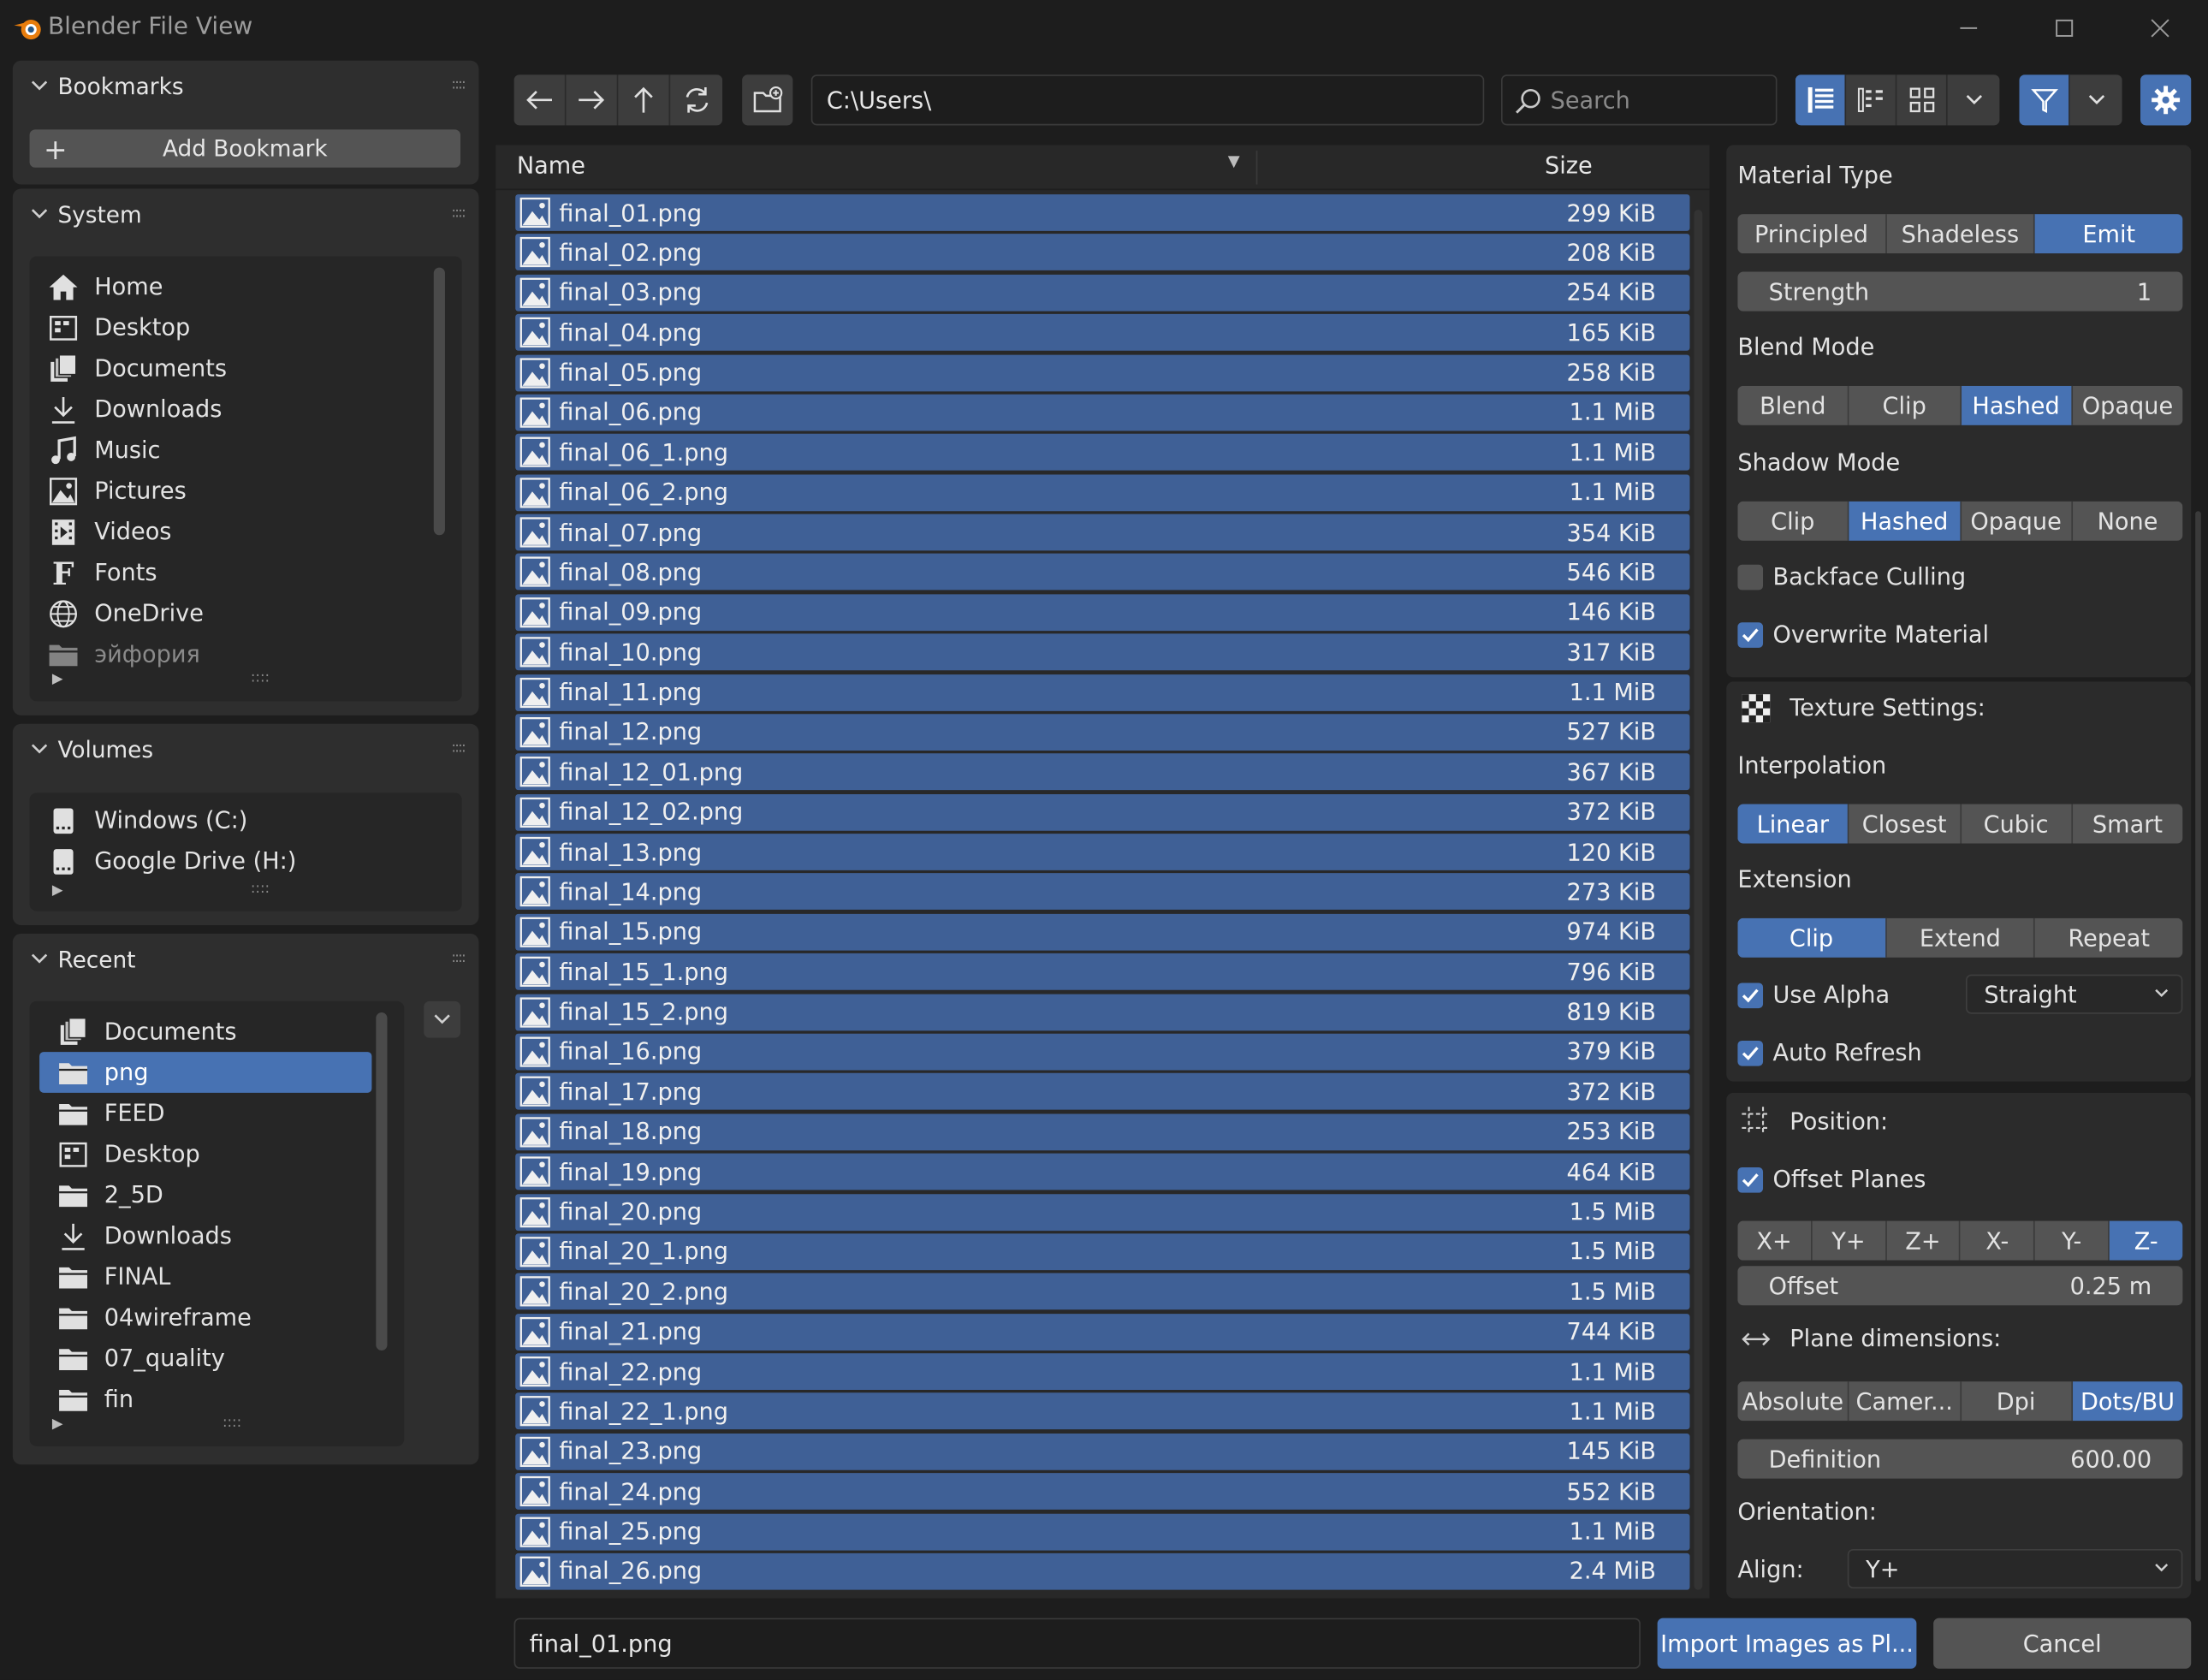 The height and width of the screenshot is (1680, 2208). I want to click on close-icon, so click(2160, 28).